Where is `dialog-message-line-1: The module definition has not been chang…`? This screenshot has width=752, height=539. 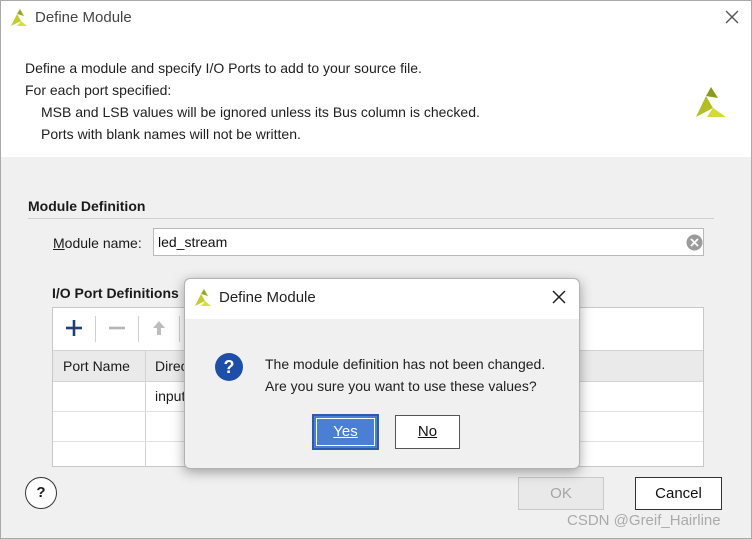 dialog-message-line-1: The module definition has not been chang… is located at coordinates (405, 364).